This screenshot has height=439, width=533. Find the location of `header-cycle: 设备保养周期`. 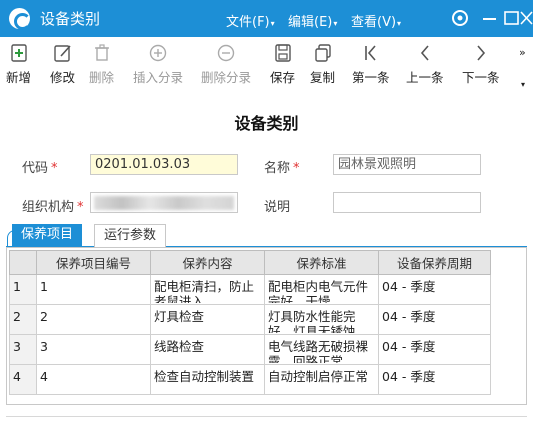

header-cycle: 设备保养周期 is located at coordinates (434, 262).